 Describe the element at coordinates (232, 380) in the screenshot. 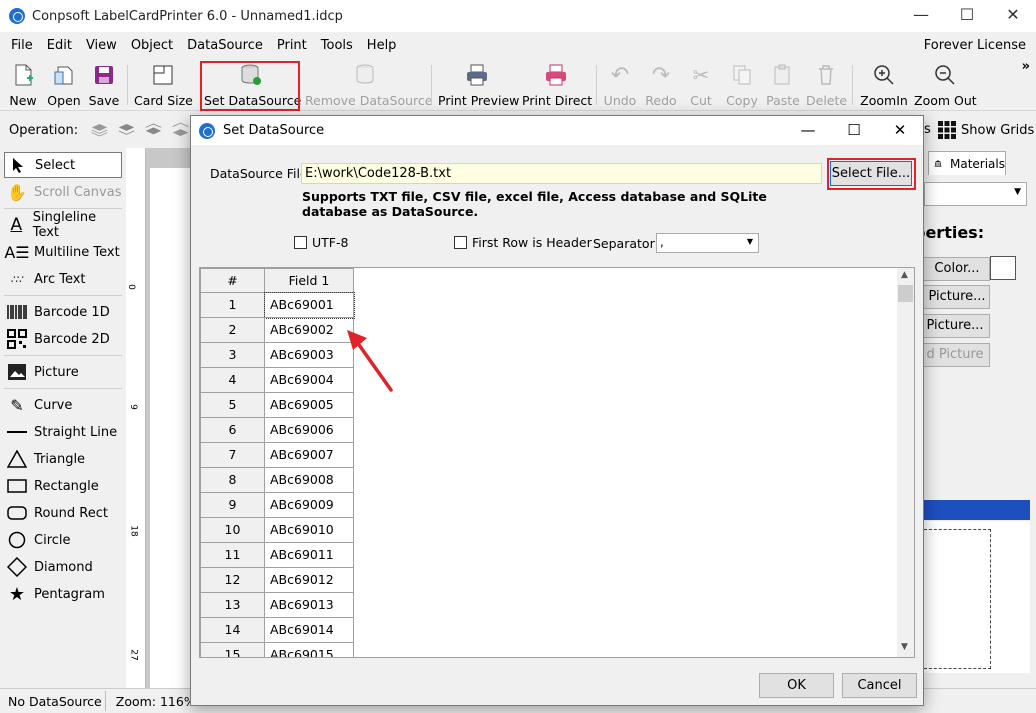

I see `row-index-cell: 4` at that location.